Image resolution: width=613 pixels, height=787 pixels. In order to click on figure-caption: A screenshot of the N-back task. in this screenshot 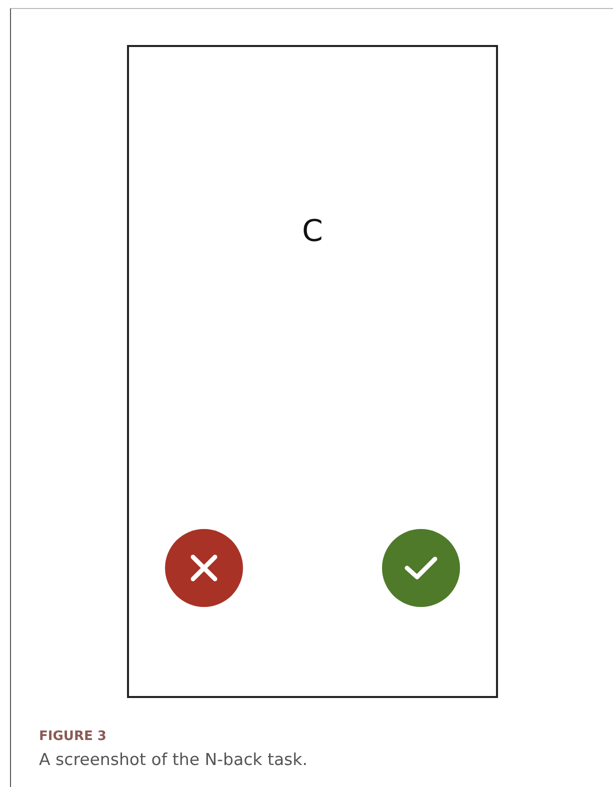, I will do `click(173, 759)`.